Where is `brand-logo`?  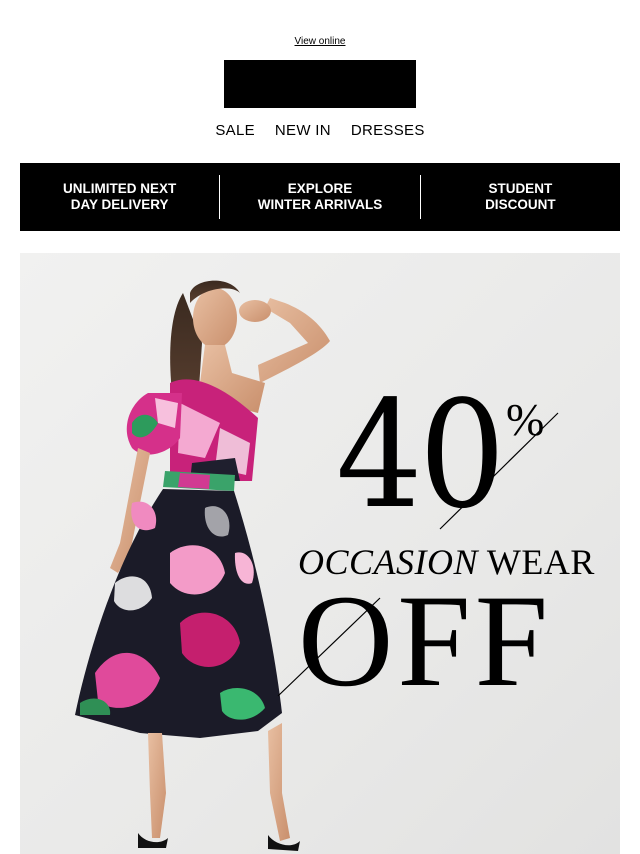
brand-logo is located at coordinates (320, 84).